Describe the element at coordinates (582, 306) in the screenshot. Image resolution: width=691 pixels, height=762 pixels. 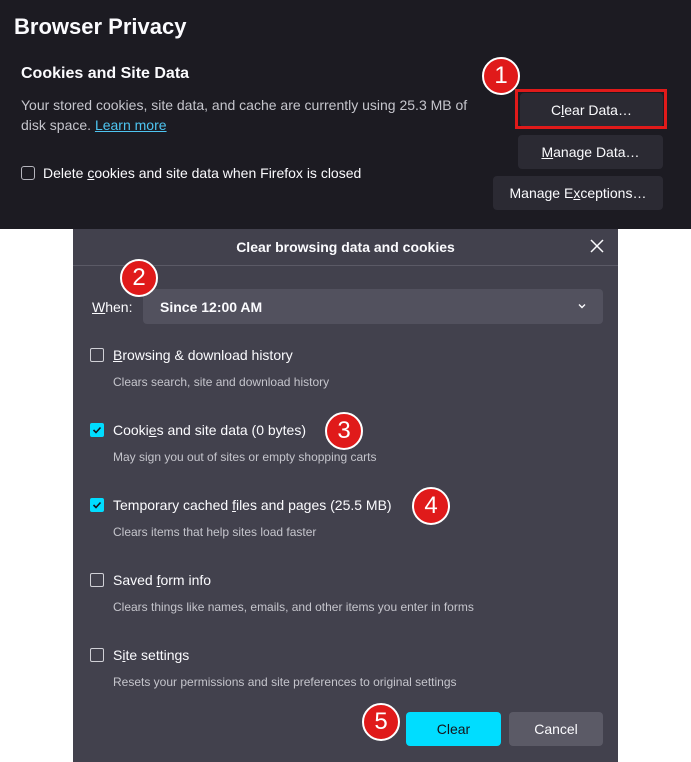
I see `chevron-down-icon` at that location.